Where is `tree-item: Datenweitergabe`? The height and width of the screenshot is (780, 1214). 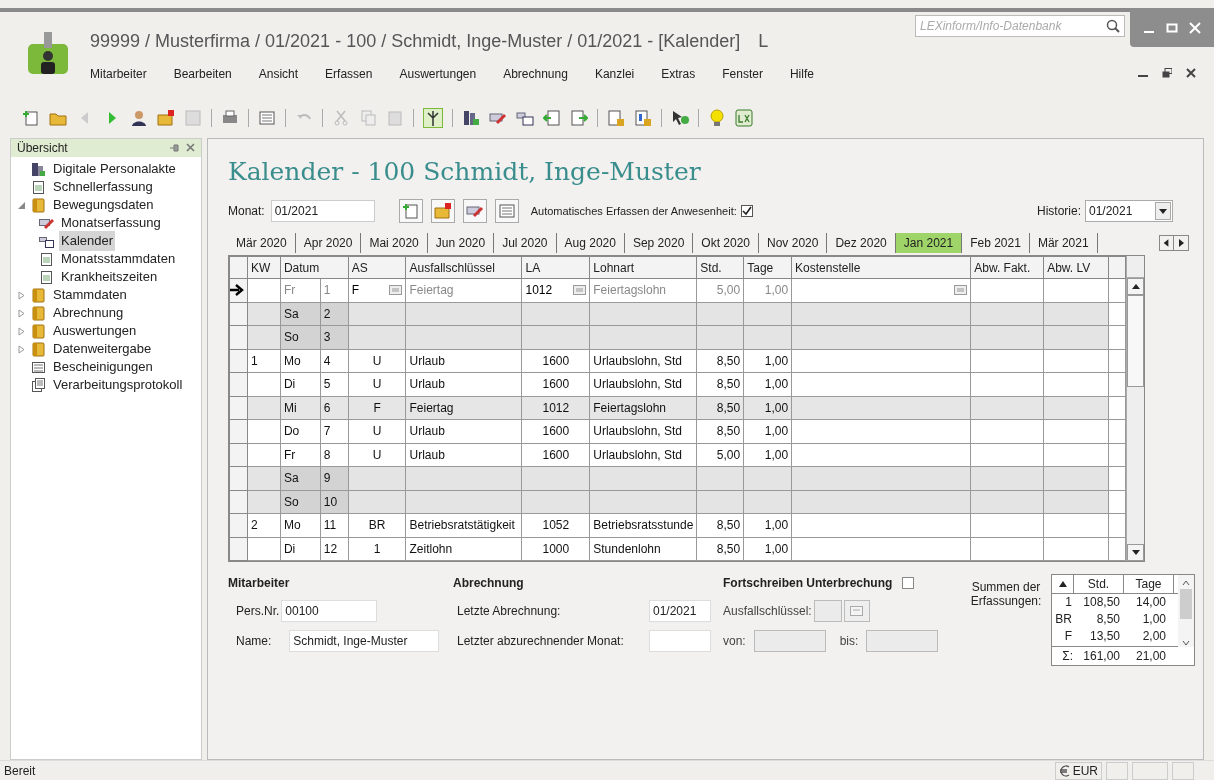
tree-item: Datenweitergabe is located at coordinates (102, 349).